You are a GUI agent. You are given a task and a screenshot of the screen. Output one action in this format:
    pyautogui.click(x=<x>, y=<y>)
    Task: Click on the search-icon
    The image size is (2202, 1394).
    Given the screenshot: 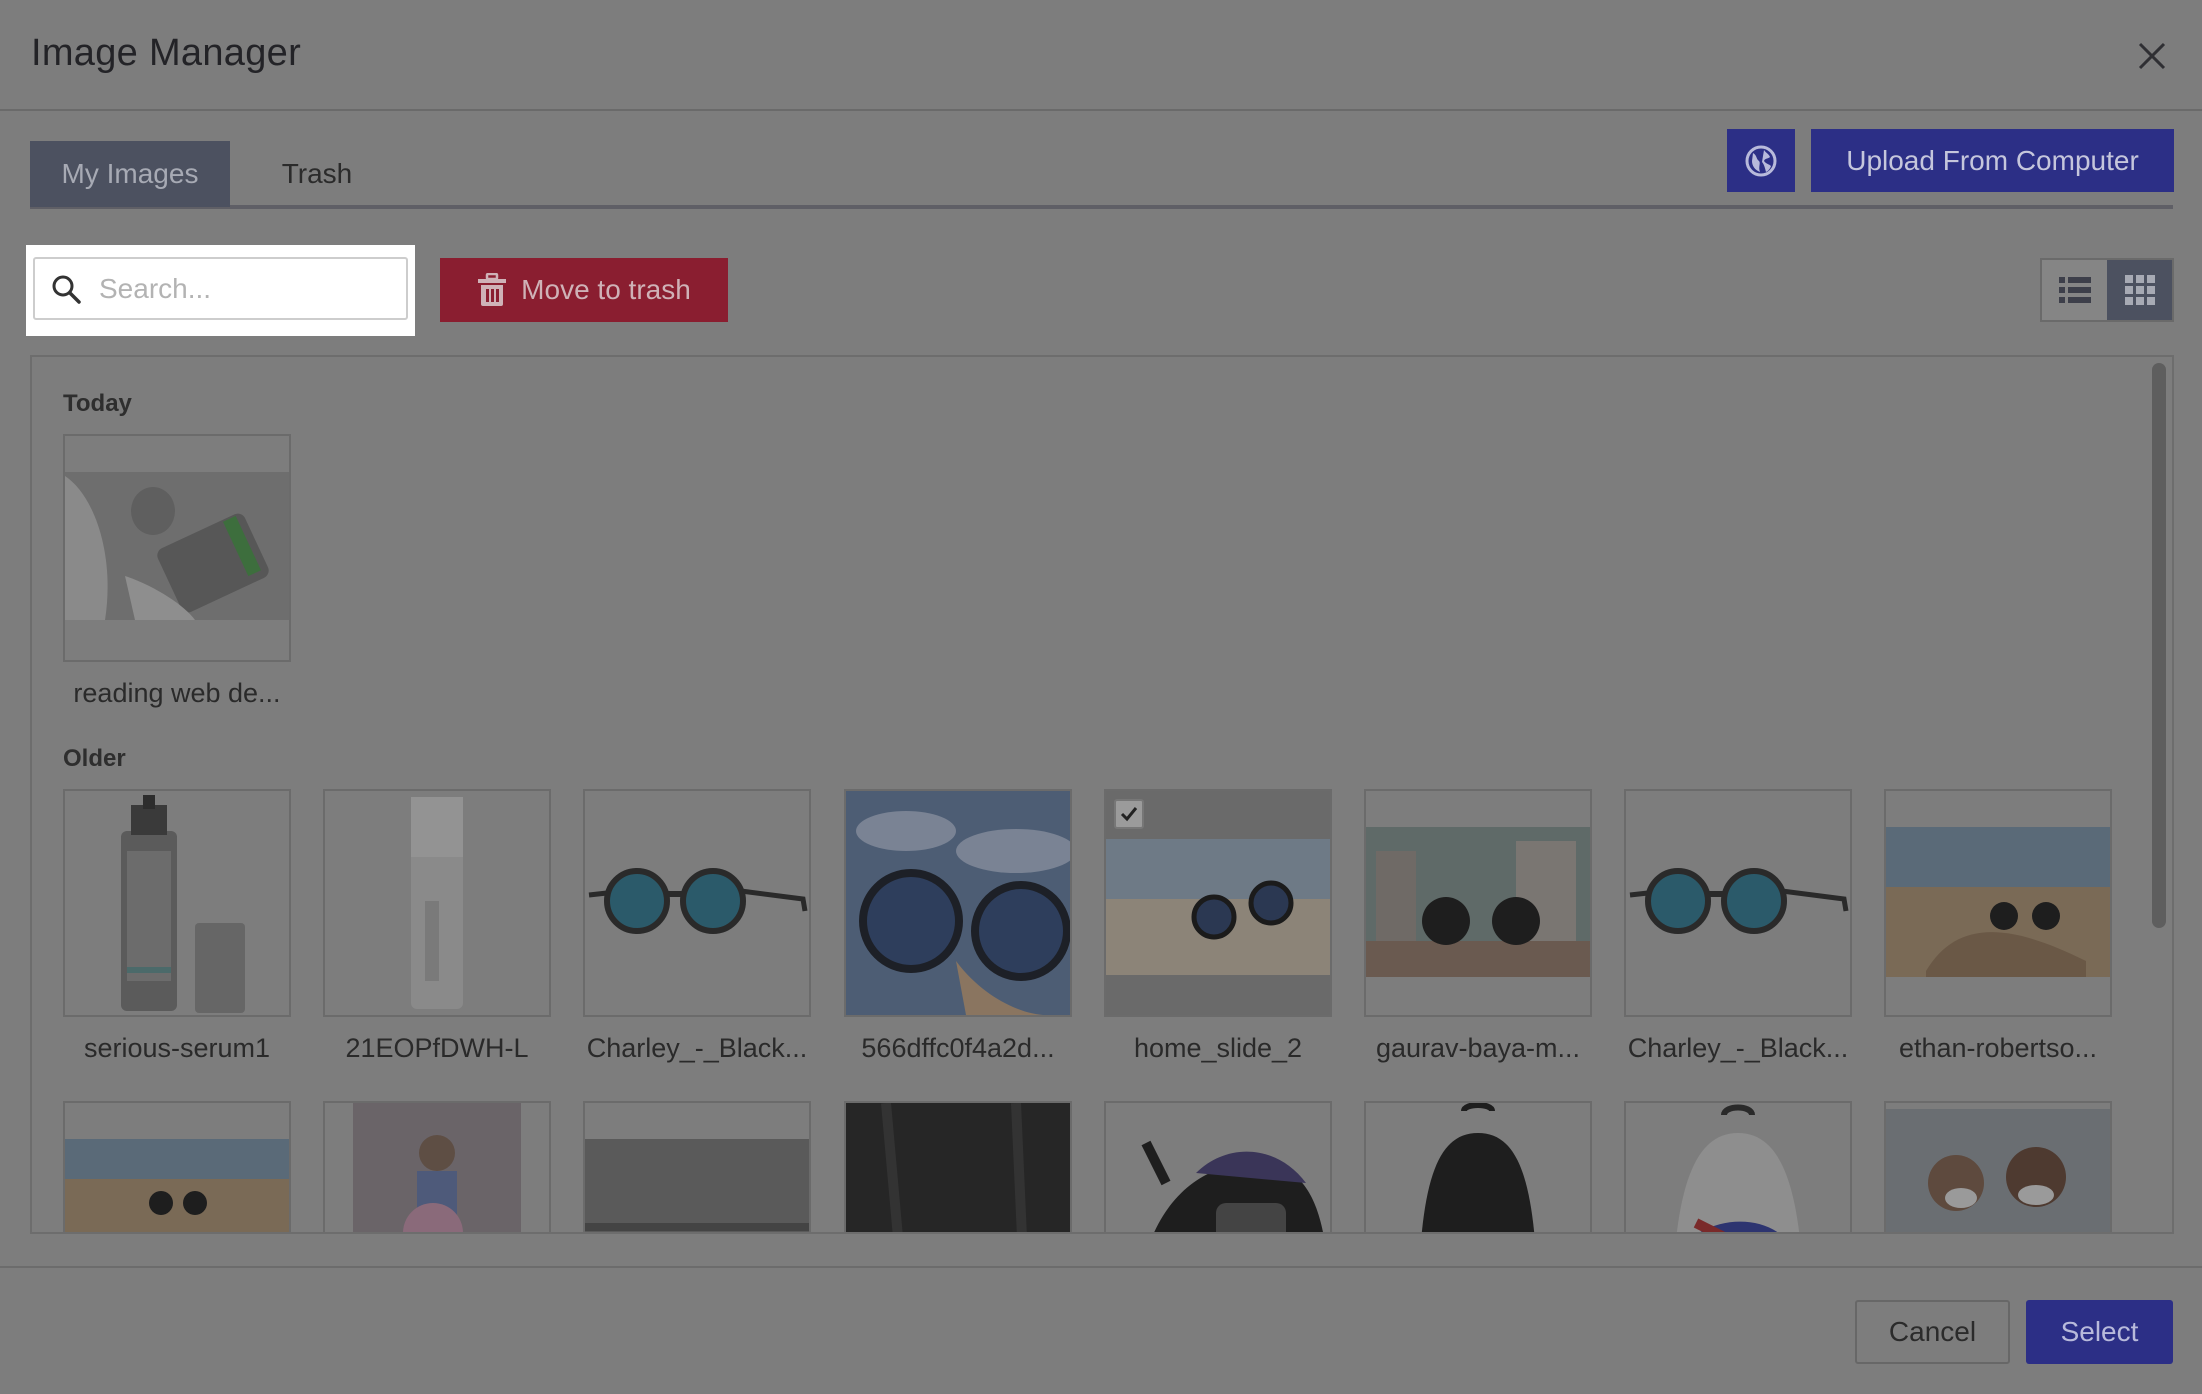 What is the action you would take?
    pyautogui.click(x=66, y=289)
    